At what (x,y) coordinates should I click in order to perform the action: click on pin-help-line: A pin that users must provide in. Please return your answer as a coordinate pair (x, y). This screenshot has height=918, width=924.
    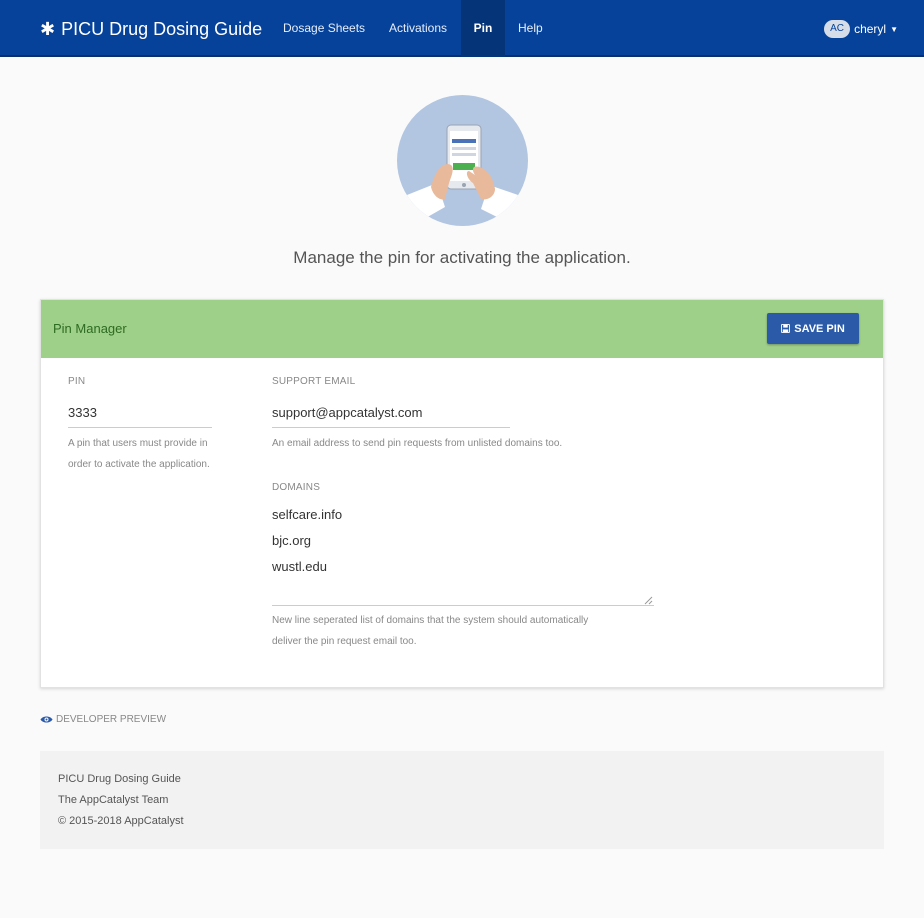
    Looking at the image, I should click on (138, 443).